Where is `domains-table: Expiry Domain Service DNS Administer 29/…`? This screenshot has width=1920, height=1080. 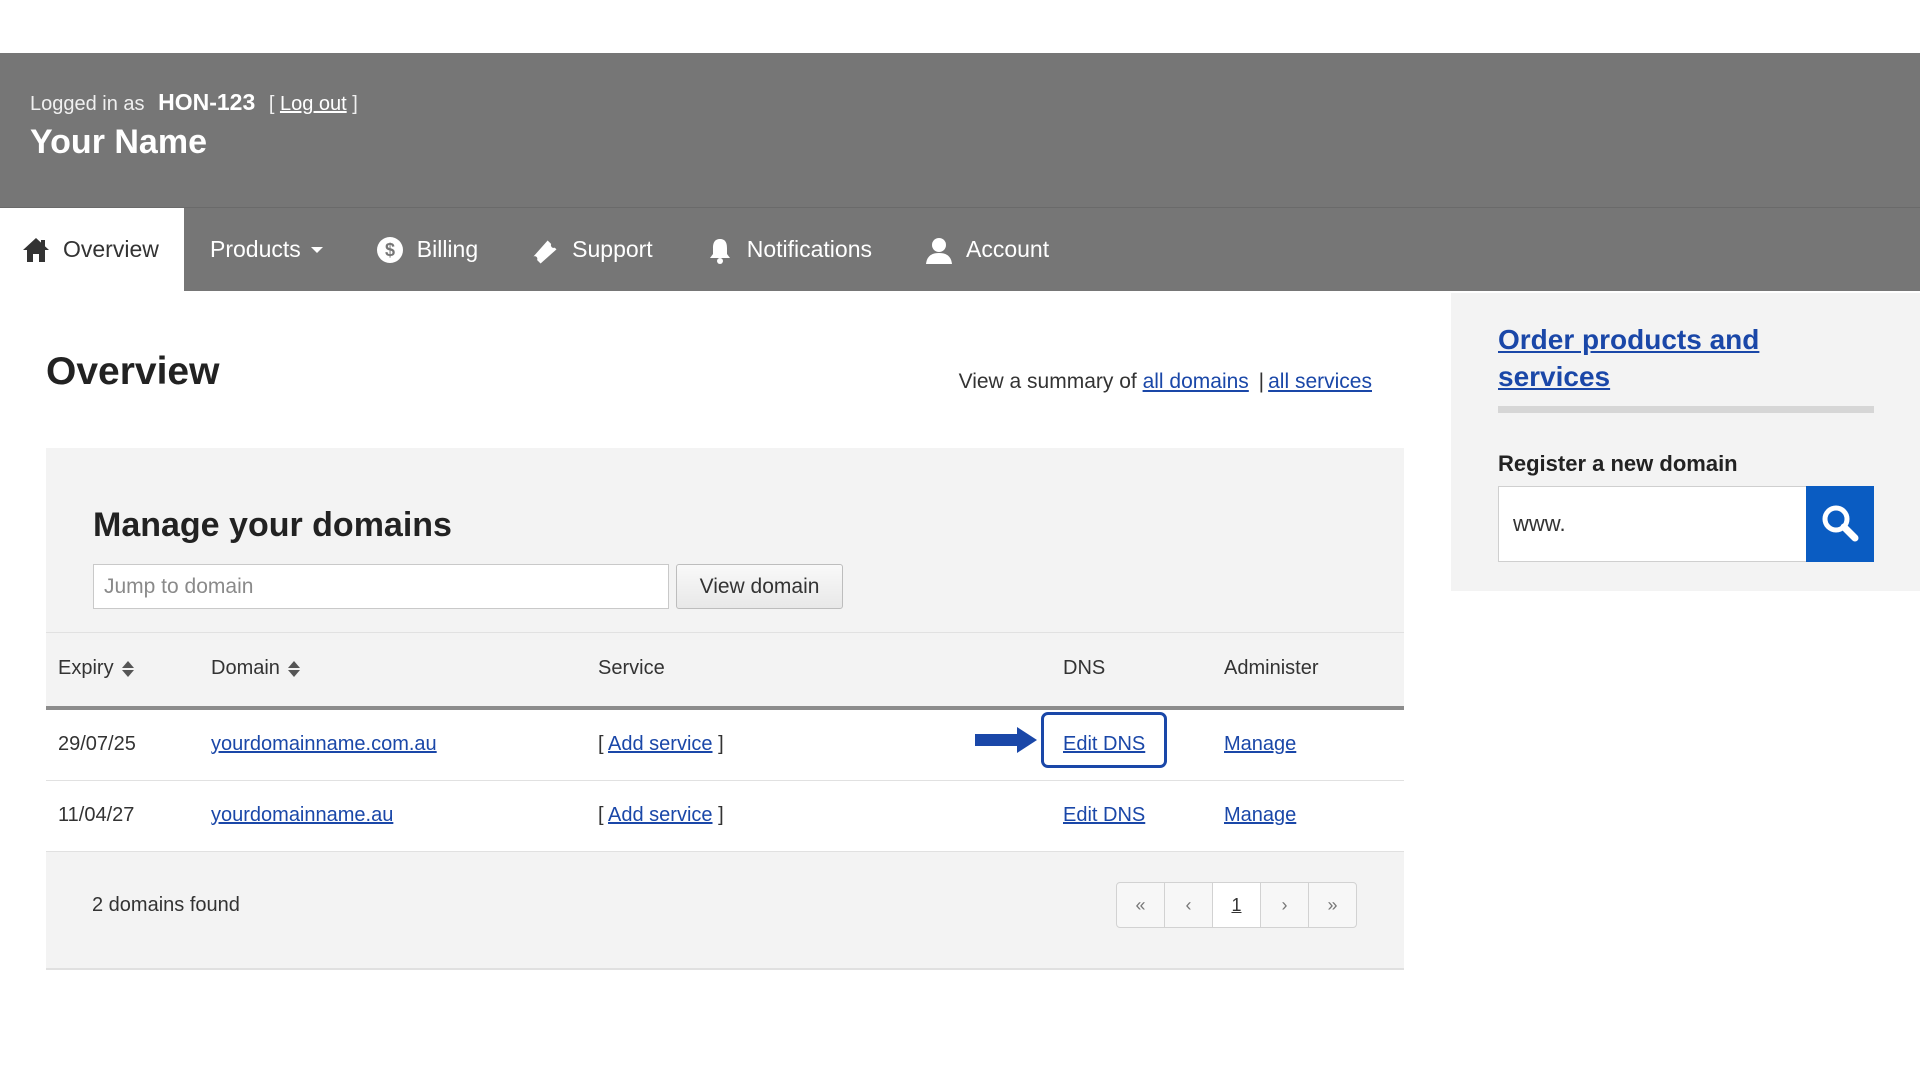 domains-table: Expiry Domain Service DNS Administer 29/… is located at coordinates (725, 742).